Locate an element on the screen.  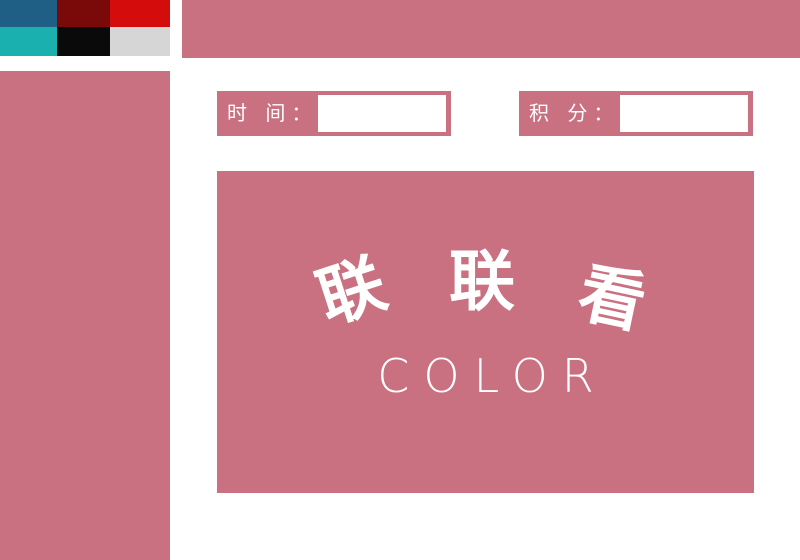
game-subtitle: COLOR is located at coordinates (492, 376).